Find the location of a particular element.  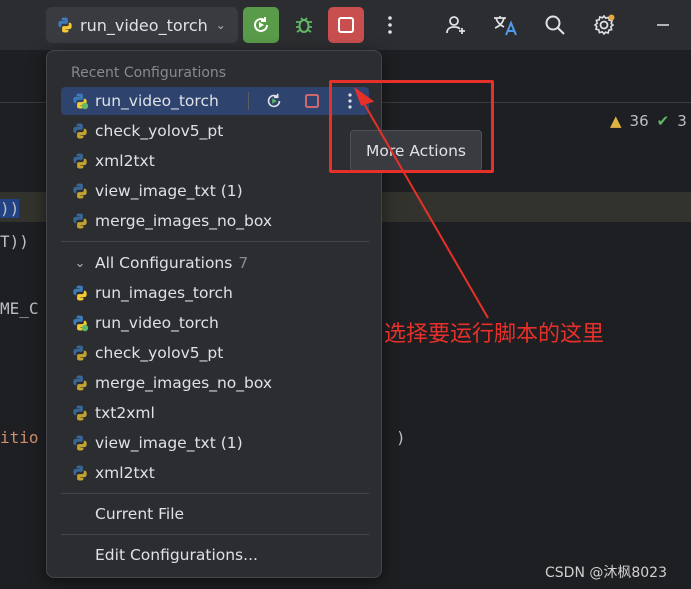

code-fragment: )) is located at coordinates (10, 208).